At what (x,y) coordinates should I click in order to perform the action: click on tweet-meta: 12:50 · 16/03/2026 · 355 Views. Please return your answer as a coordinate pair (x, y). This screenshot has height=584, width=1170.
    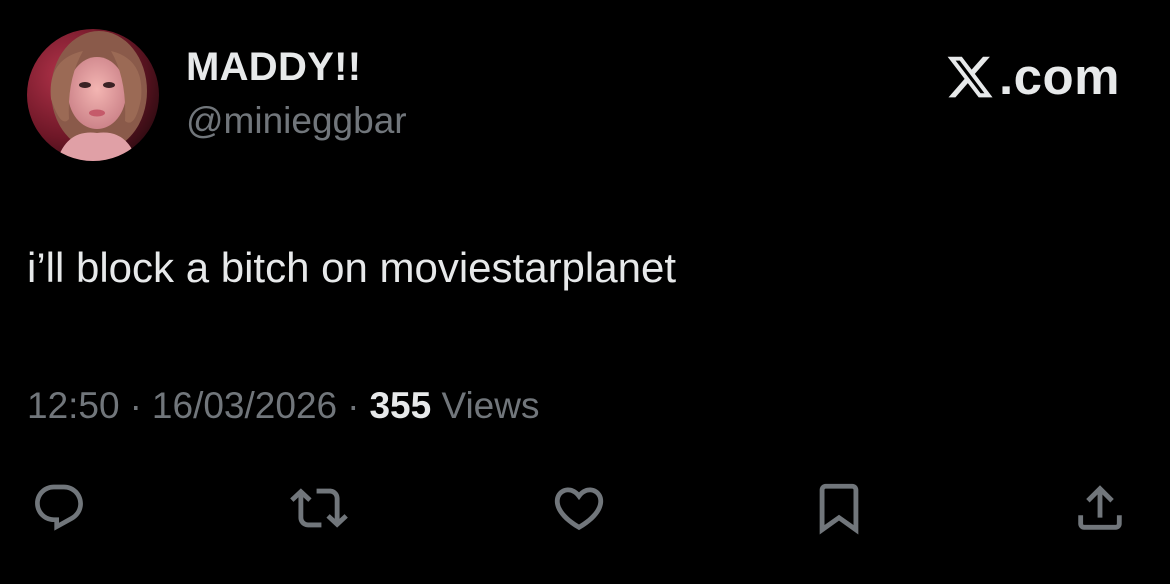
    Looking at the image, I should click on (283, 406).